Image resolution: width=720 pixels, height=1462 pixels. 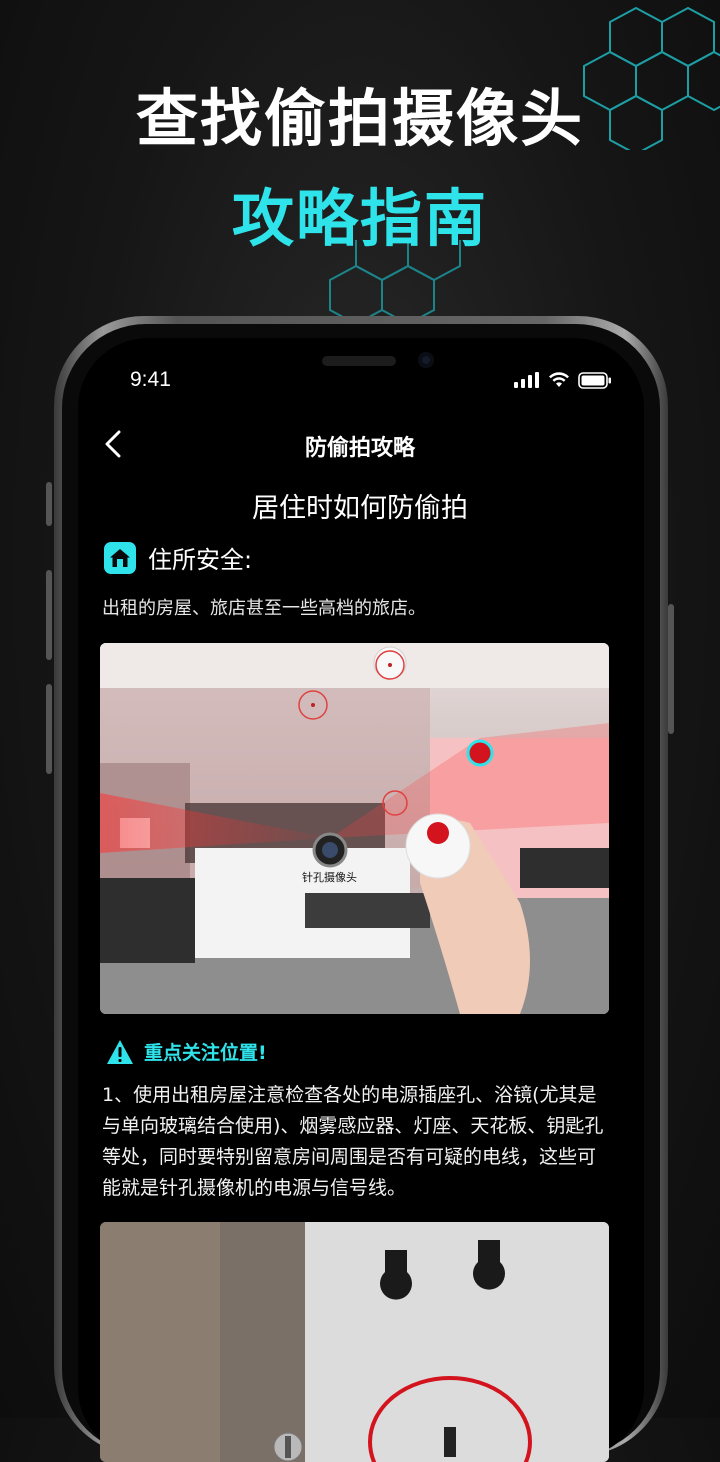 I want to click on status-icons, so click(x=563, y=380).